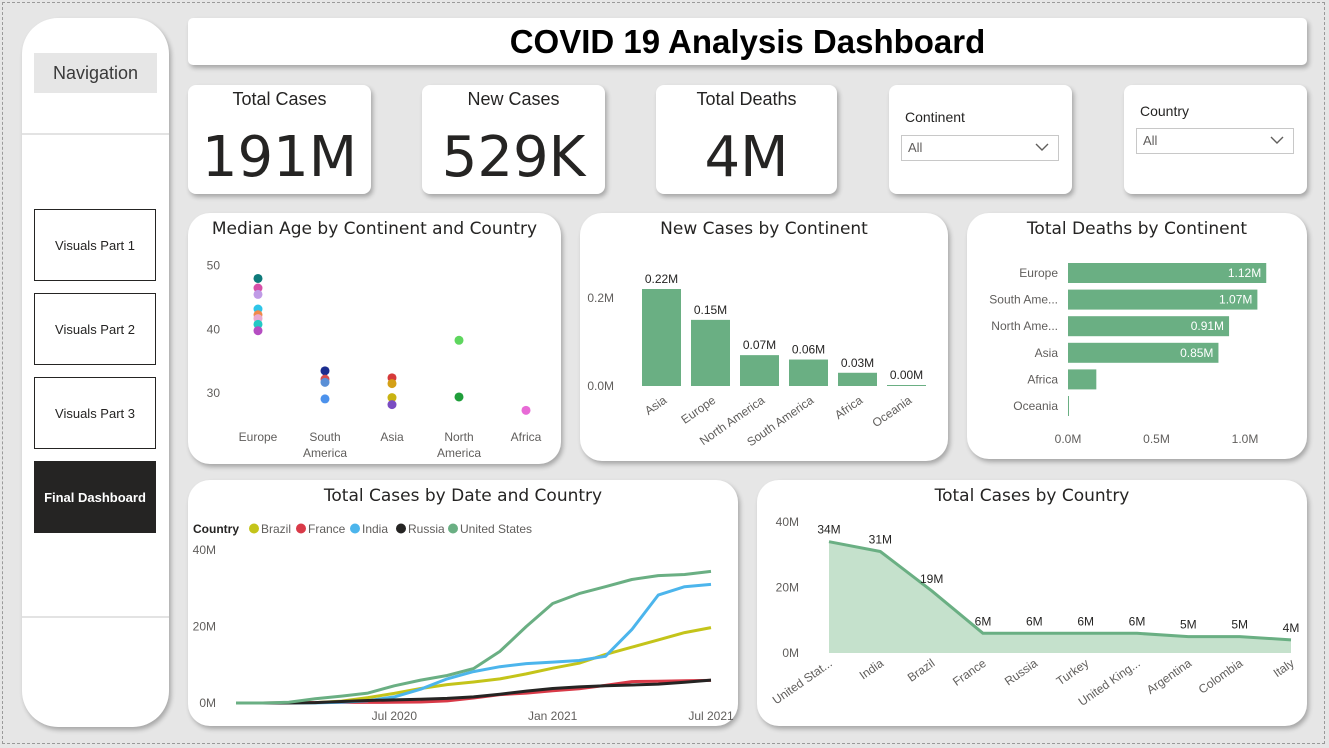 This screenshot has height=748, width=1329. What do you see at coordinates (276, 529) in the screenshot?
I see `legend-label: Brazil` at bounding box center [276, 529].